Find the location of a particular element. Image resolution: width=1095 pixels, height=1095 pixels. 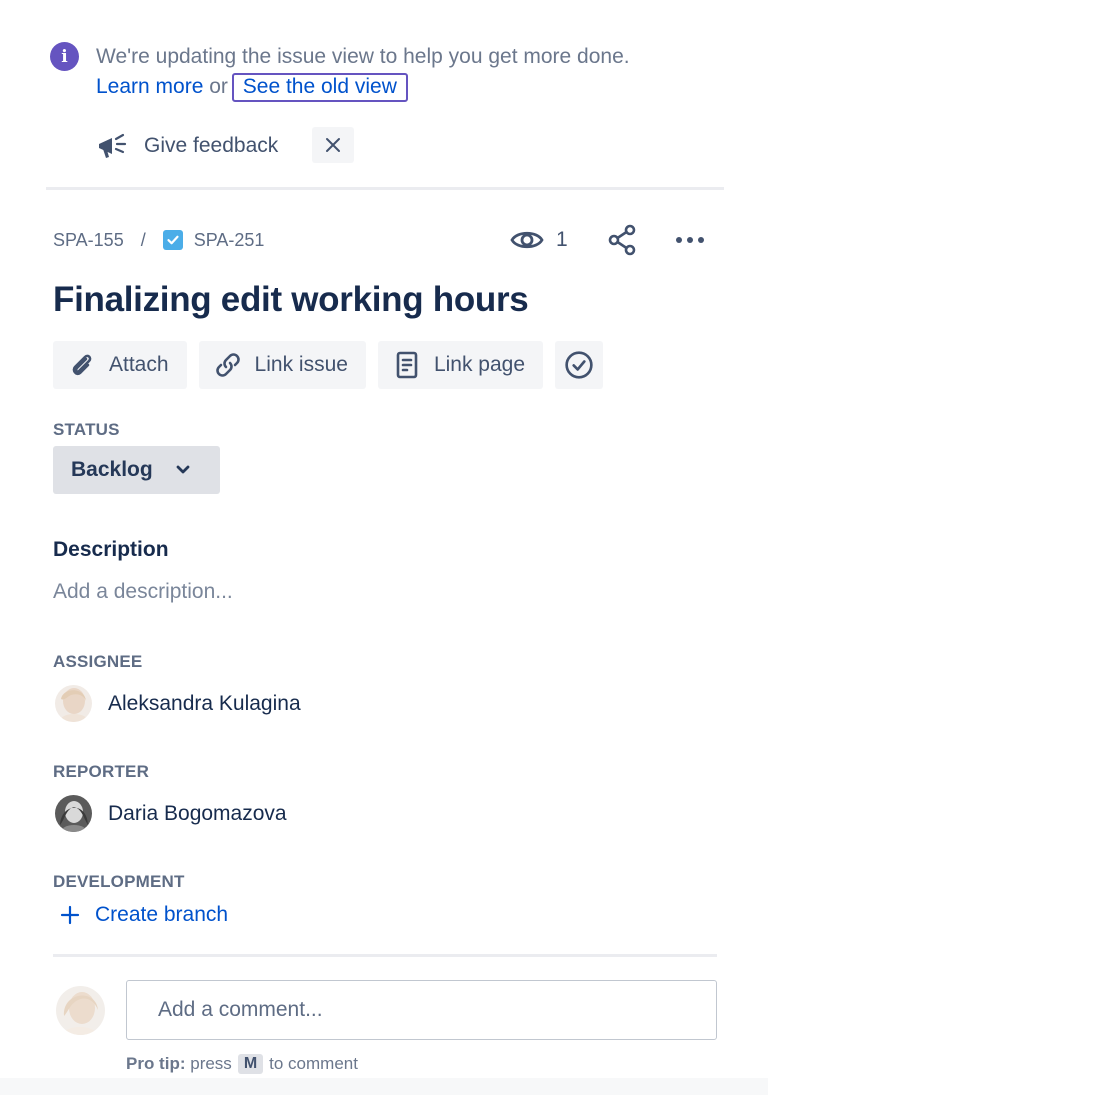

check-circle-icon is located at coordinates (579, 365).